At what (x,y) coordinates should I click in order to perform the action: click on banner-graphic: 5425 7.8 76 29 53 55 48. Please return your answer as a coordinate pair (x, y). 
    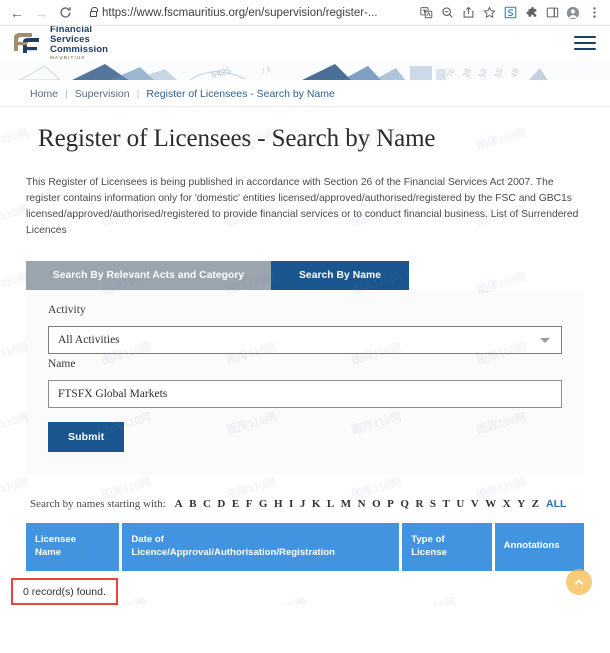
    Looking at the image, I should click on (305, 71).